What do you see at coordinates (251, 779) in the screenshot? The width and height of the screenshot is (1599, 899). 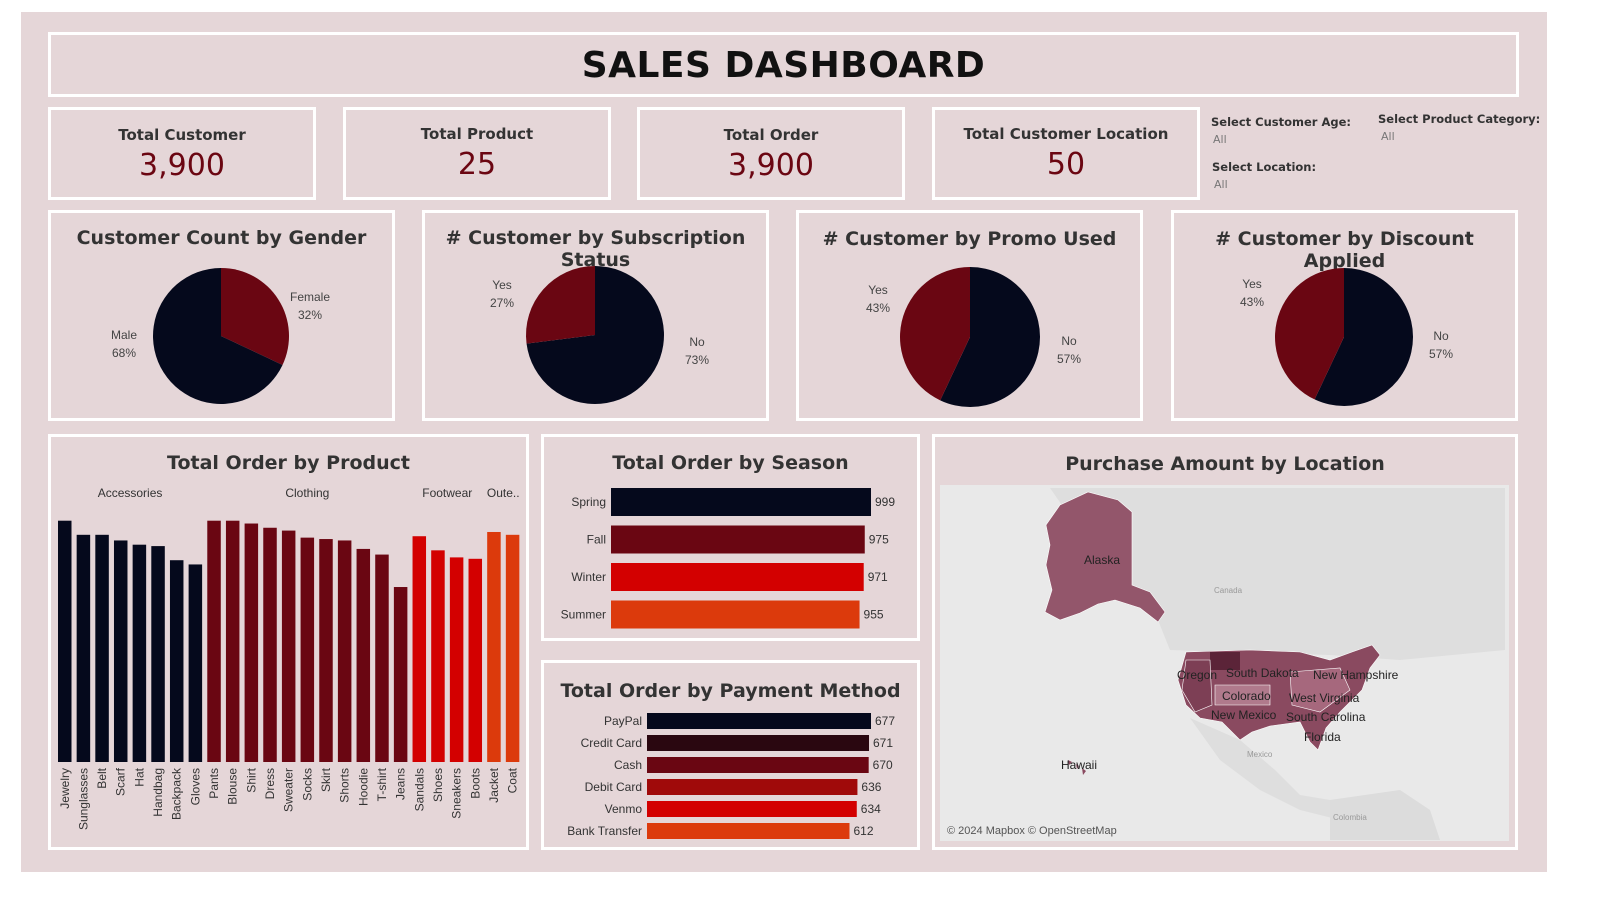 I see `bar-tick-label: Shirt` at bounding box center [251, 779].